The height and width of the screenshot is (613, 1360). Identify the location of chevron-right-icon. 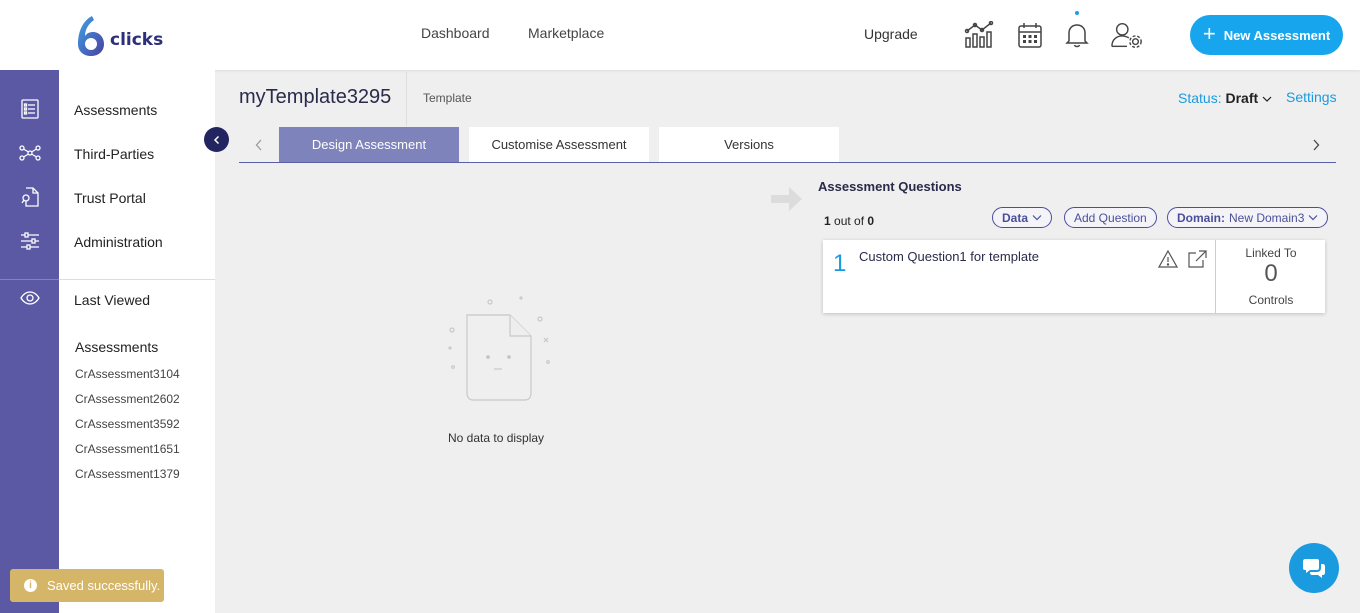
(1316, 144).